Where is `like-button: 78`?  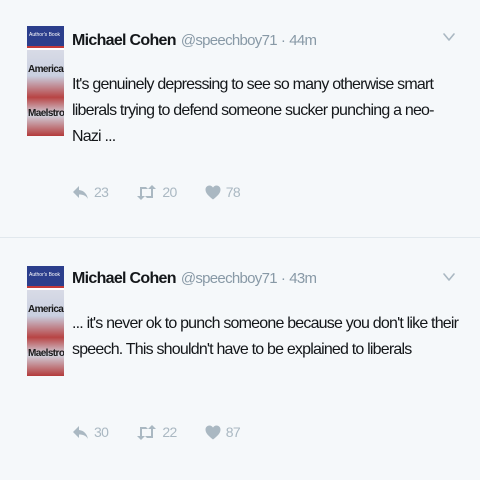 like-button: 78 is located at coordinates (223, 192).